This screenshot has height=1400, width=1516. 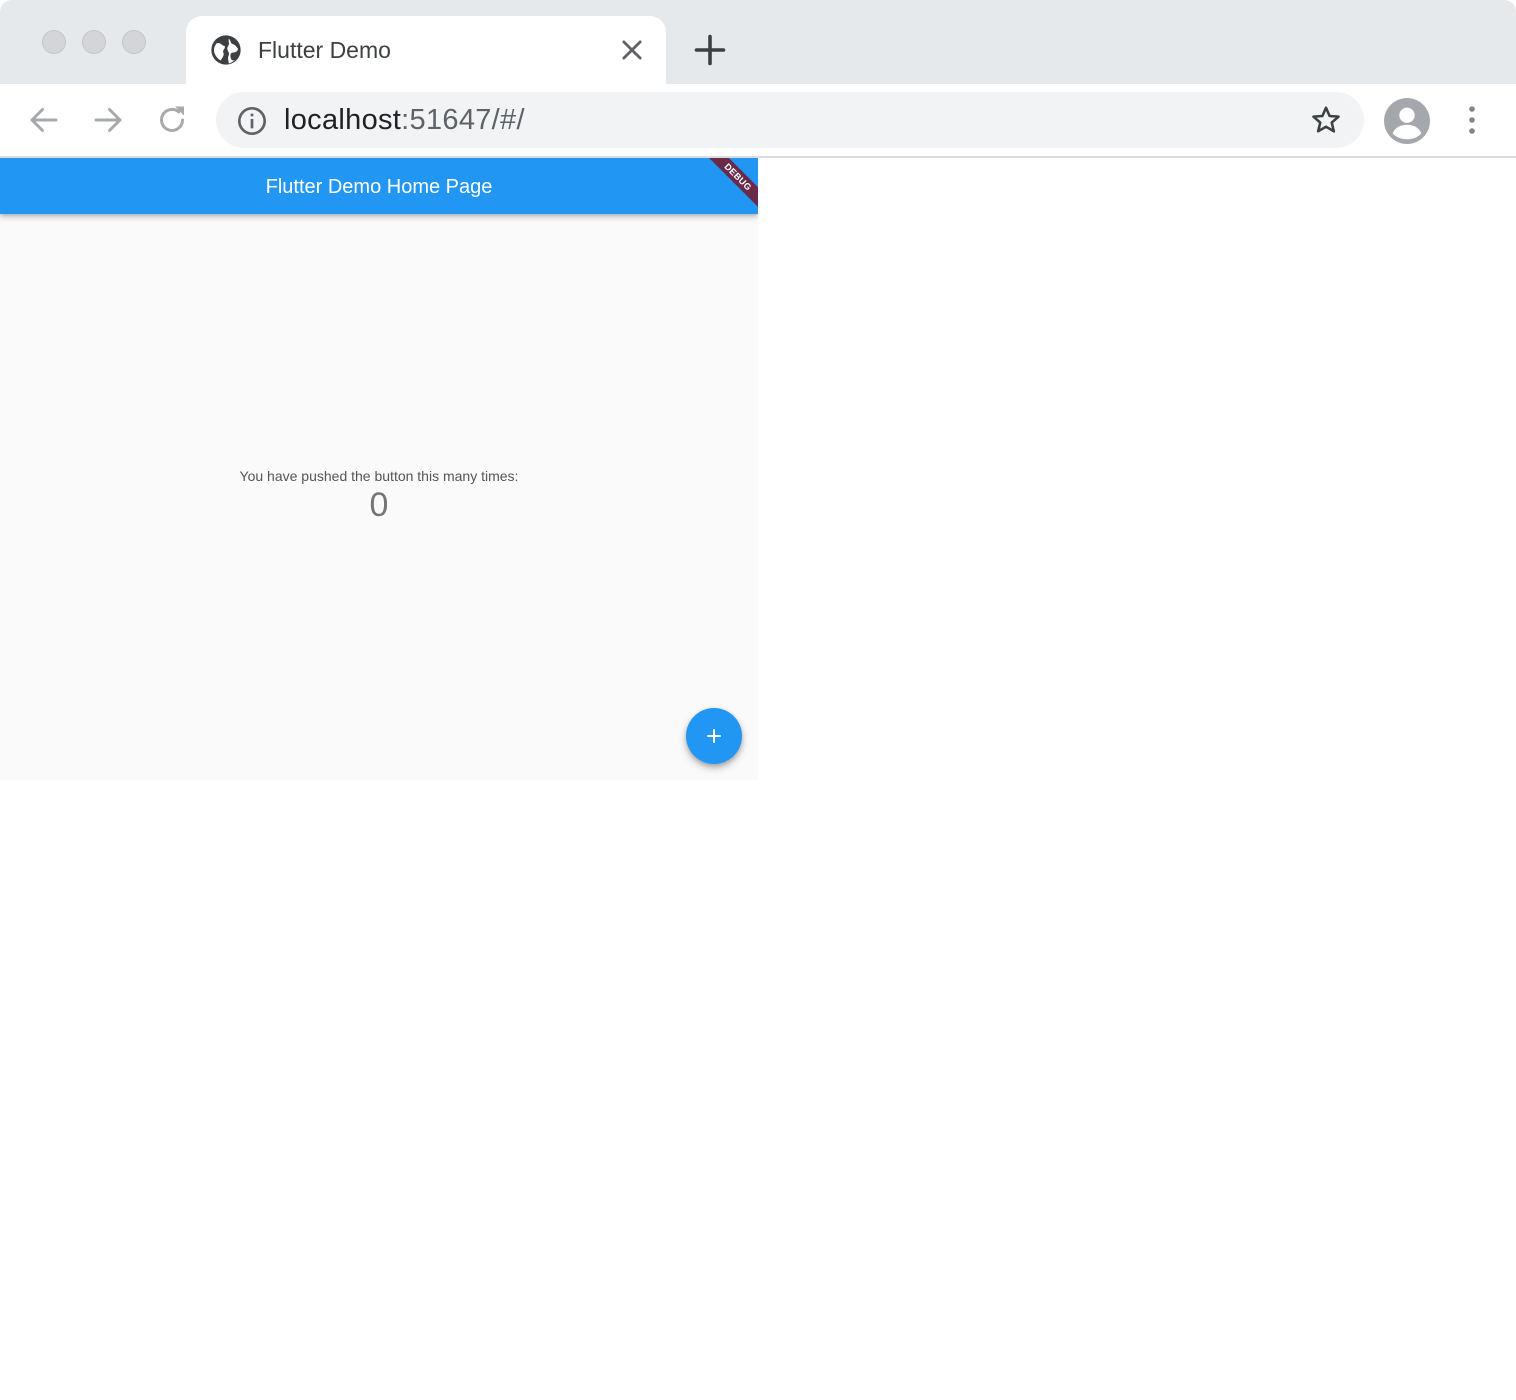 What do you see at coordinates (710, 50) in the screenshot?
I see `new-tab-icon` at bounding box center [710, 50].